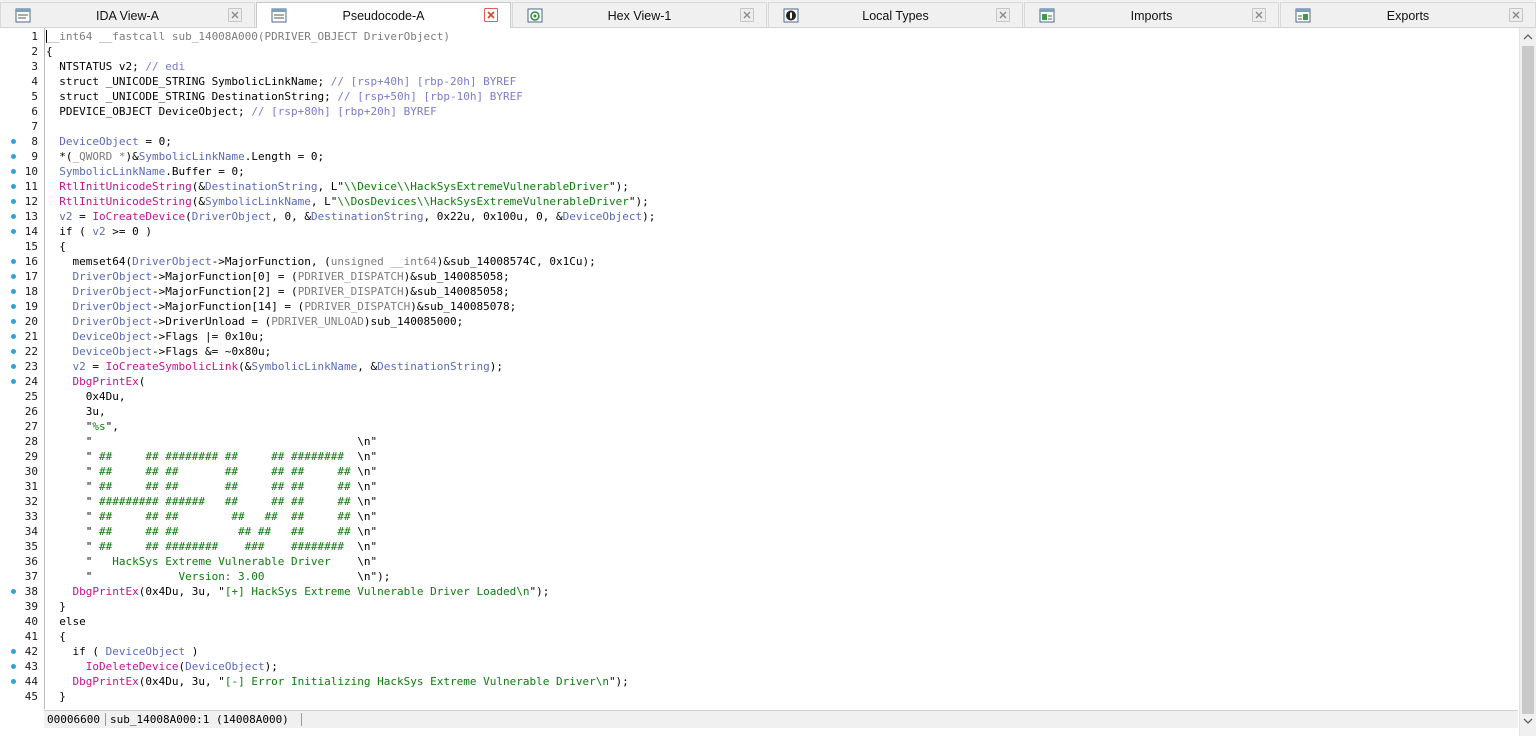 The height and width of the screenshot is (736, 1536). What do you see at coordinates (86, 396) in the screenshot?
I see `code-line: 0x4Du,` at bounding box center [86, 396].